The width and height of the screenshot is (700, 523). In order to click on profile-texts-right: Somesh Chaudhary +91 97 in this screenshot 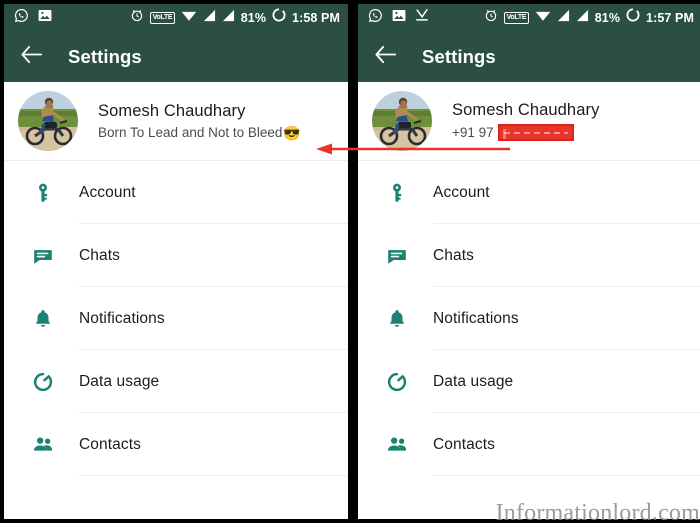, I will do `click(525, 121)`.